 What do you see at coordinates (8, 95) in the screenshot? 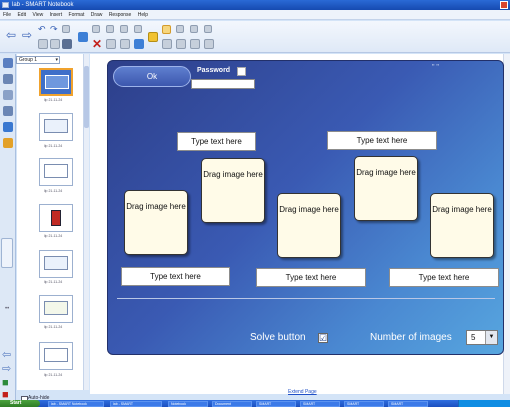
I see `attachments-tab-icon` at bounding box center [8, 95].